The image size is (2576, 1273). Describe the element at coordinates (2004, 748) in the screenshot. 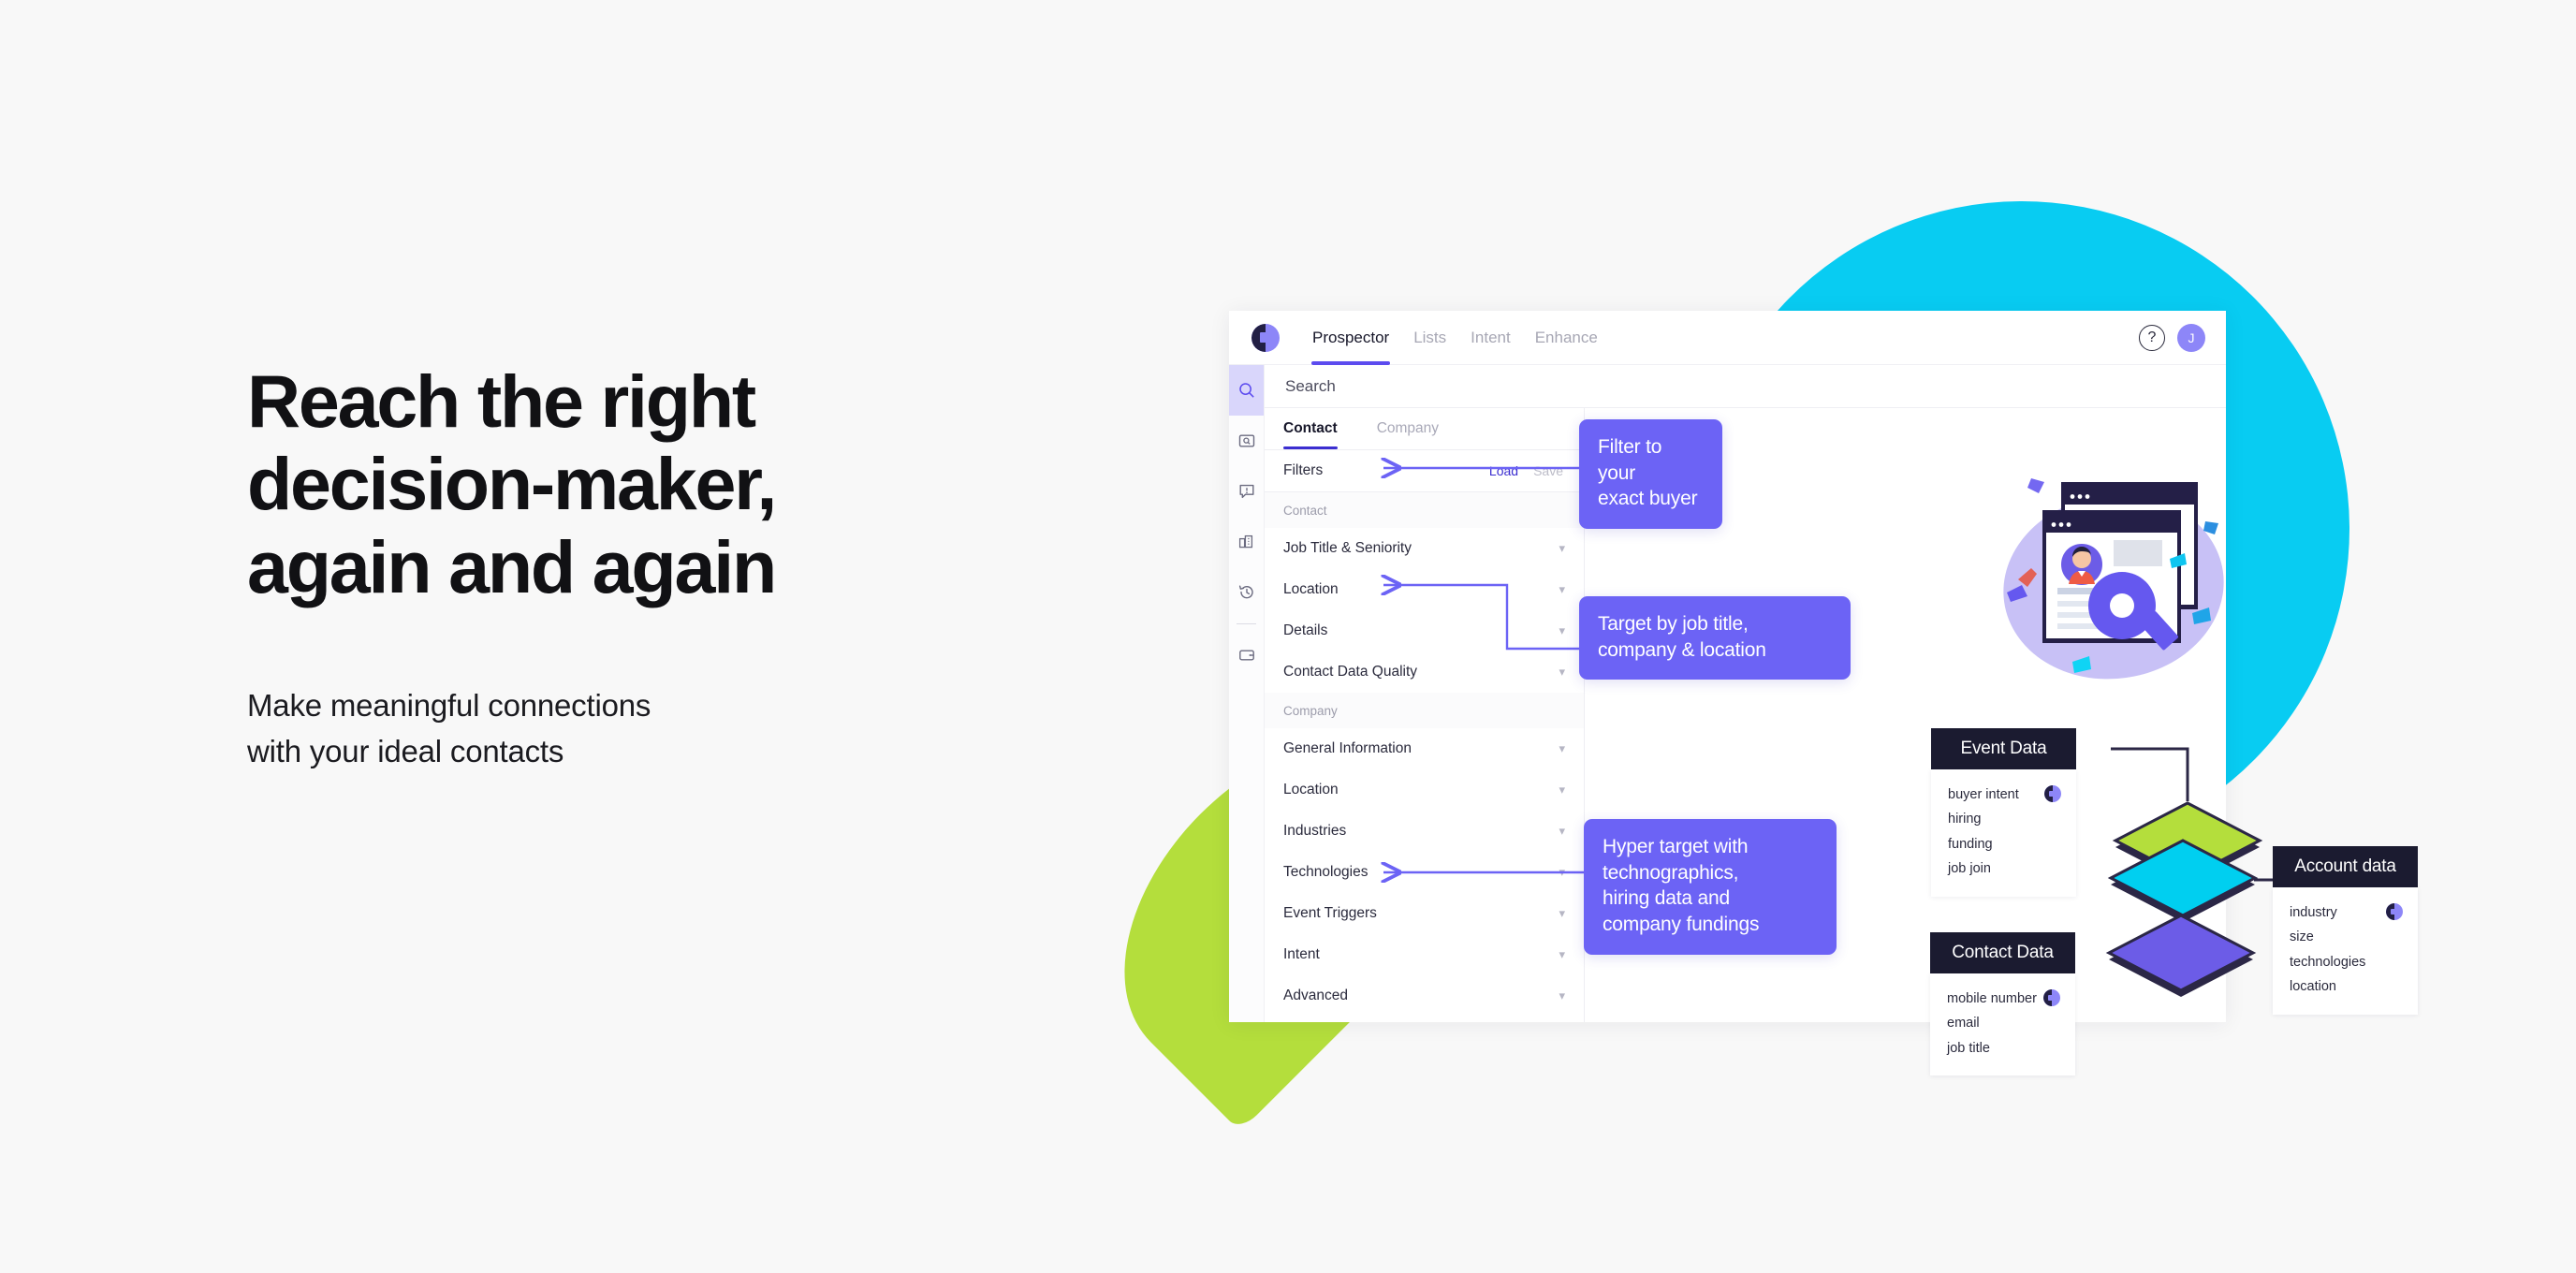

I see `card-event-data-title: Event Data` at that location.